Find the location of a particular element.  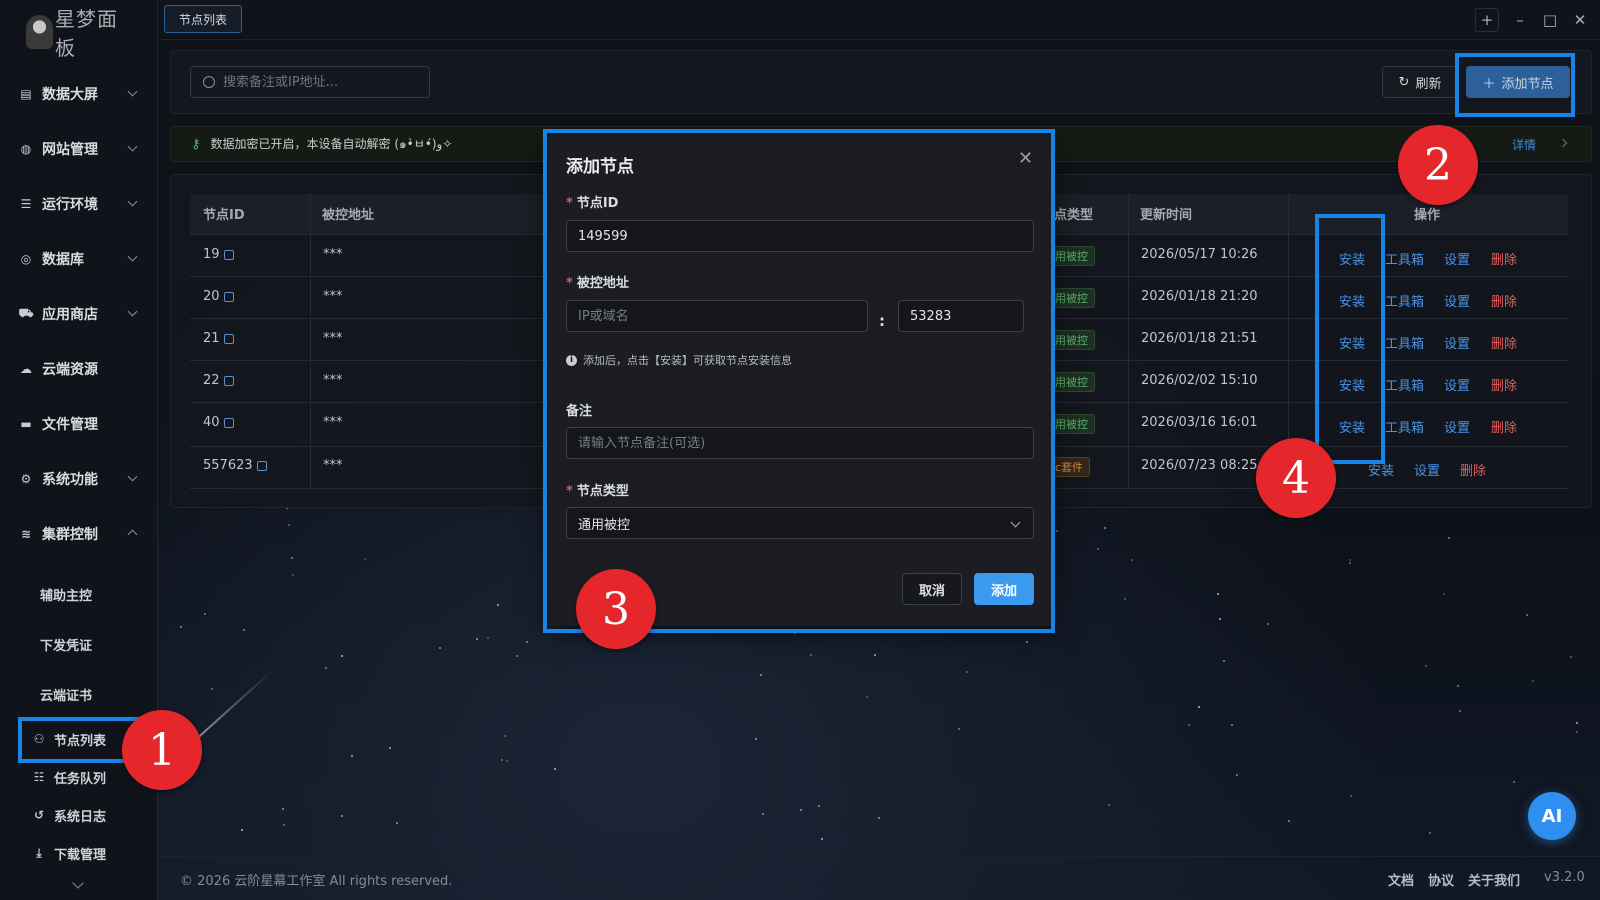

refresh-icon: ↻ is located at coordinates (1404, 82).